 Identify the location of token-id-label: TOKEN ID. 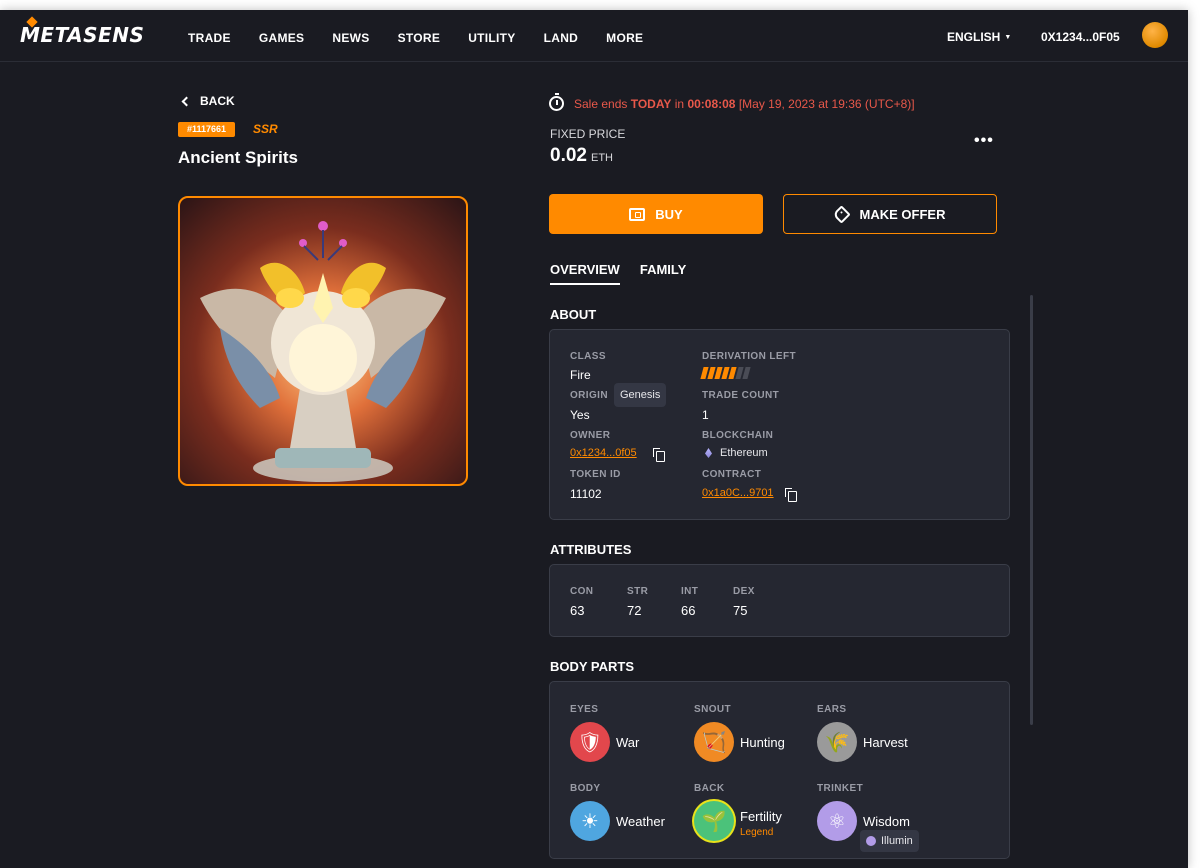
(595, 474).